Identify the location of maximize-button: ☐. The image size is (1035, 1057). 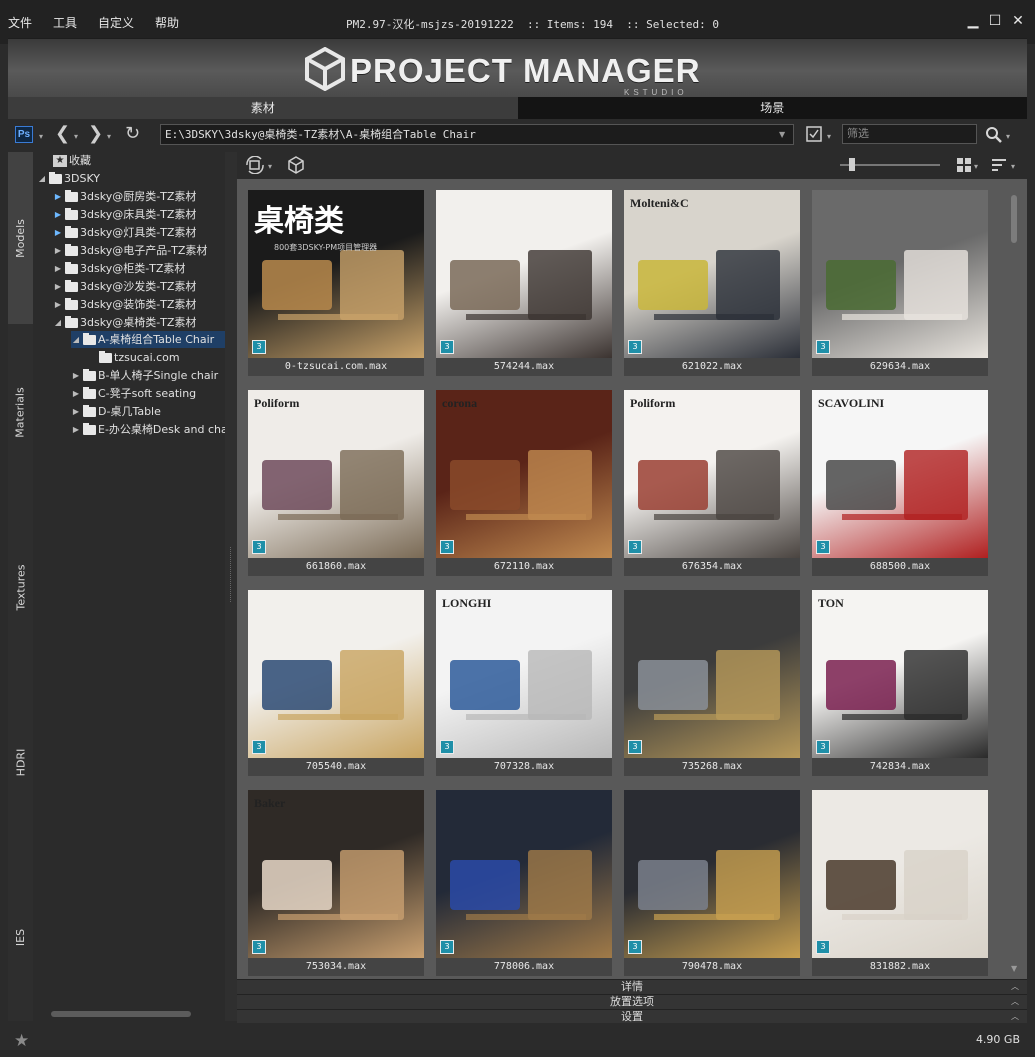
(995, 21).